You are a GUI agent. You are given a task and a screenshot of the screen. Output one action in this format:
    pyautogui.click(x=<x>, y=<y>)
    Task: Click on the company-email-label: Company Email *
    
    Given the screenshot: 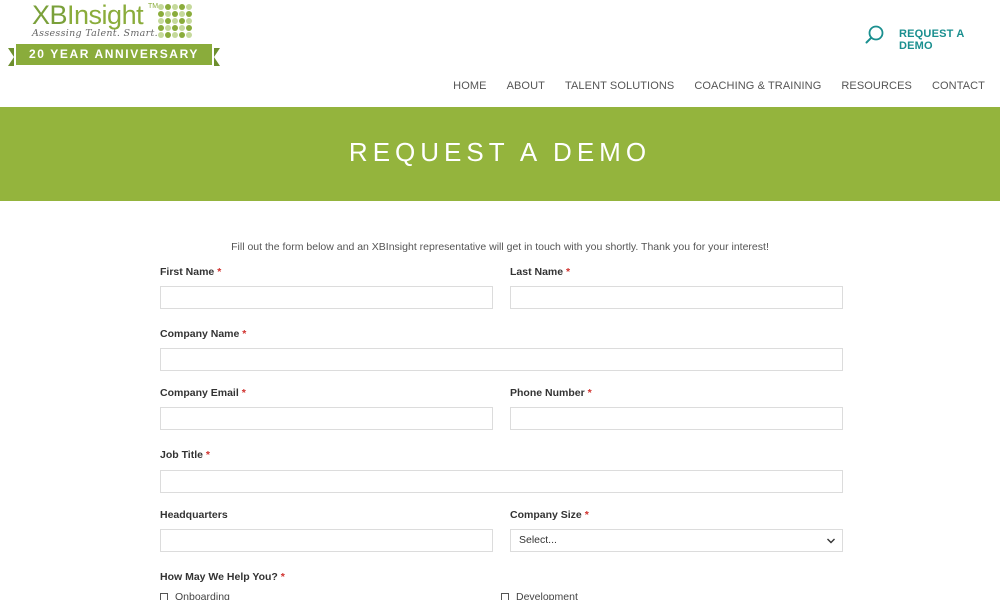 What is the action you would take?
    pyautogui.click(x=203, y=393)
    